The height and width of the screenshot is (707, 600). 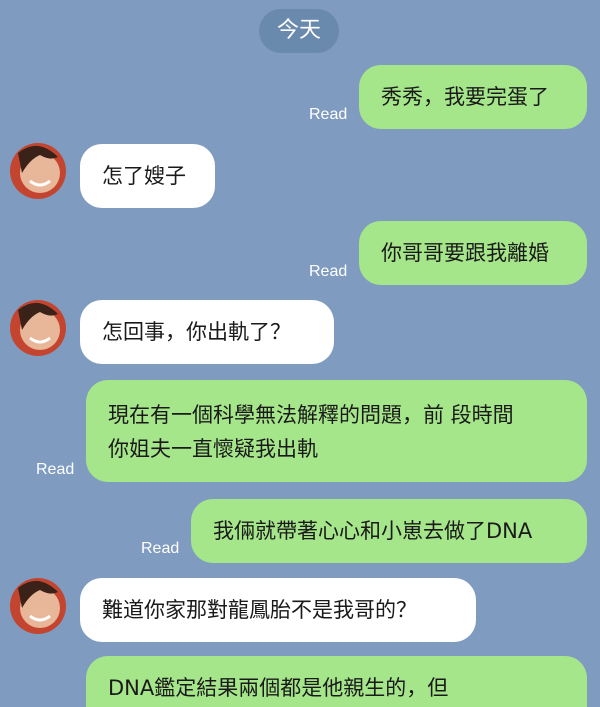 I want to click on message-text: 怎了嫂子, so click(x=144, y=176).